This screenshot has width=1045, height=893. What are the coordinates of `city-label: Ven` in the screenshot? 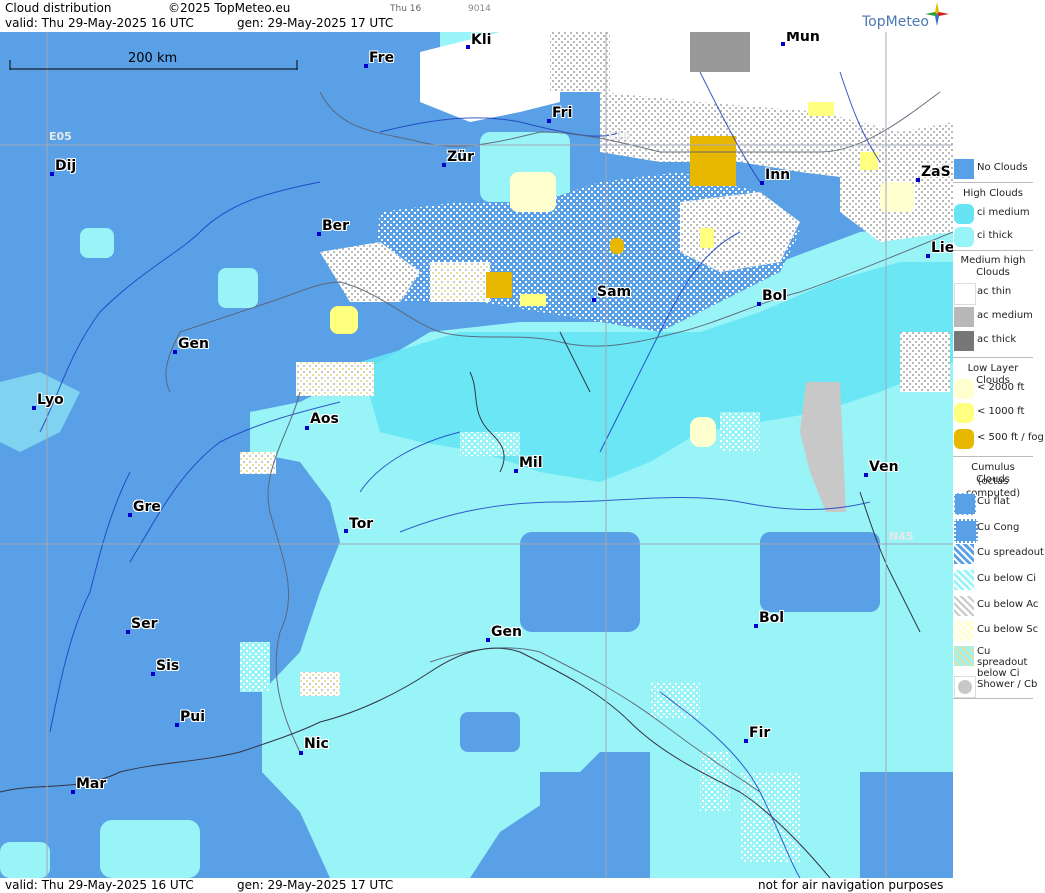 It's located at (884, 467).